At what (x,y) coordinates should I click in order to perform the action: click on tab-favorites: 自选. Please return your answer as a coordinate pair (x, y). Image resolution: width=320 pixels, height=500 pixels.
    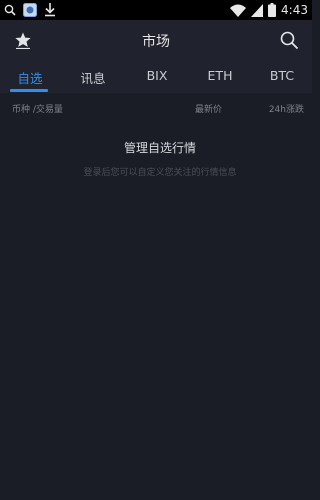
    Looking at the image, I should click on (30, 77).